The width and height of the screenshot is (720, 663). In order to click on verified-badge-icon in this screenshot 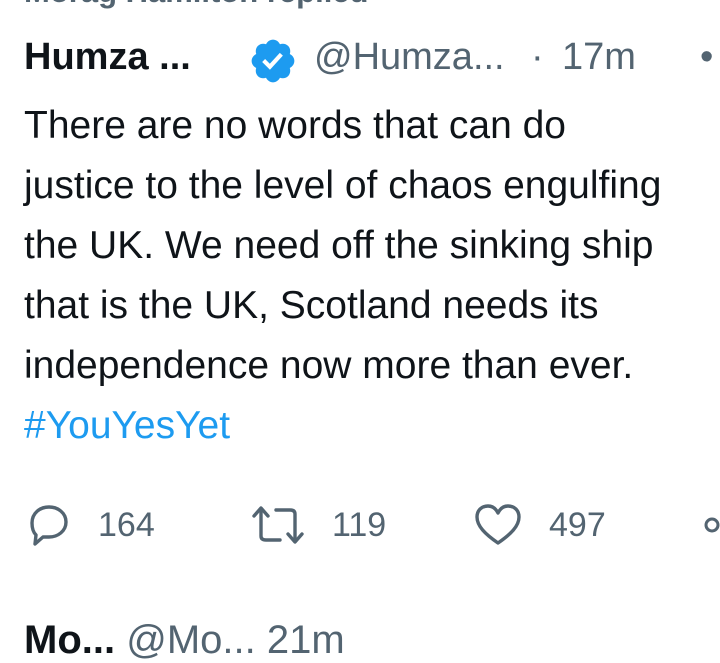, I will do `click(273, 61)`.